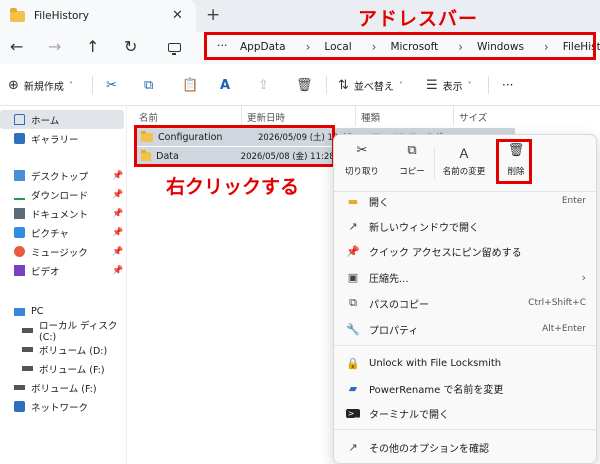 The height and width of the screenshot is (464, 600). What do you see at coordinates (62, 387) in the screenshot?
I see `sidebar-item-drive-f-root: ボリューム (F:)` at bounding box center [62, 387].